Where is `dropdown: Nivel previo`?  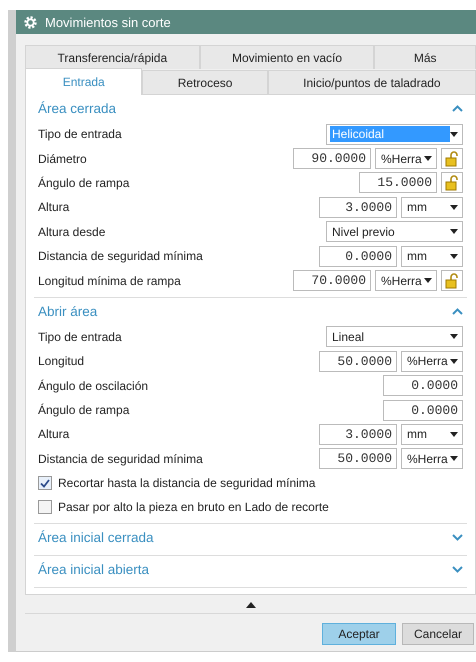 dropdown: Nivel previo is located at coordinates (394, 231).